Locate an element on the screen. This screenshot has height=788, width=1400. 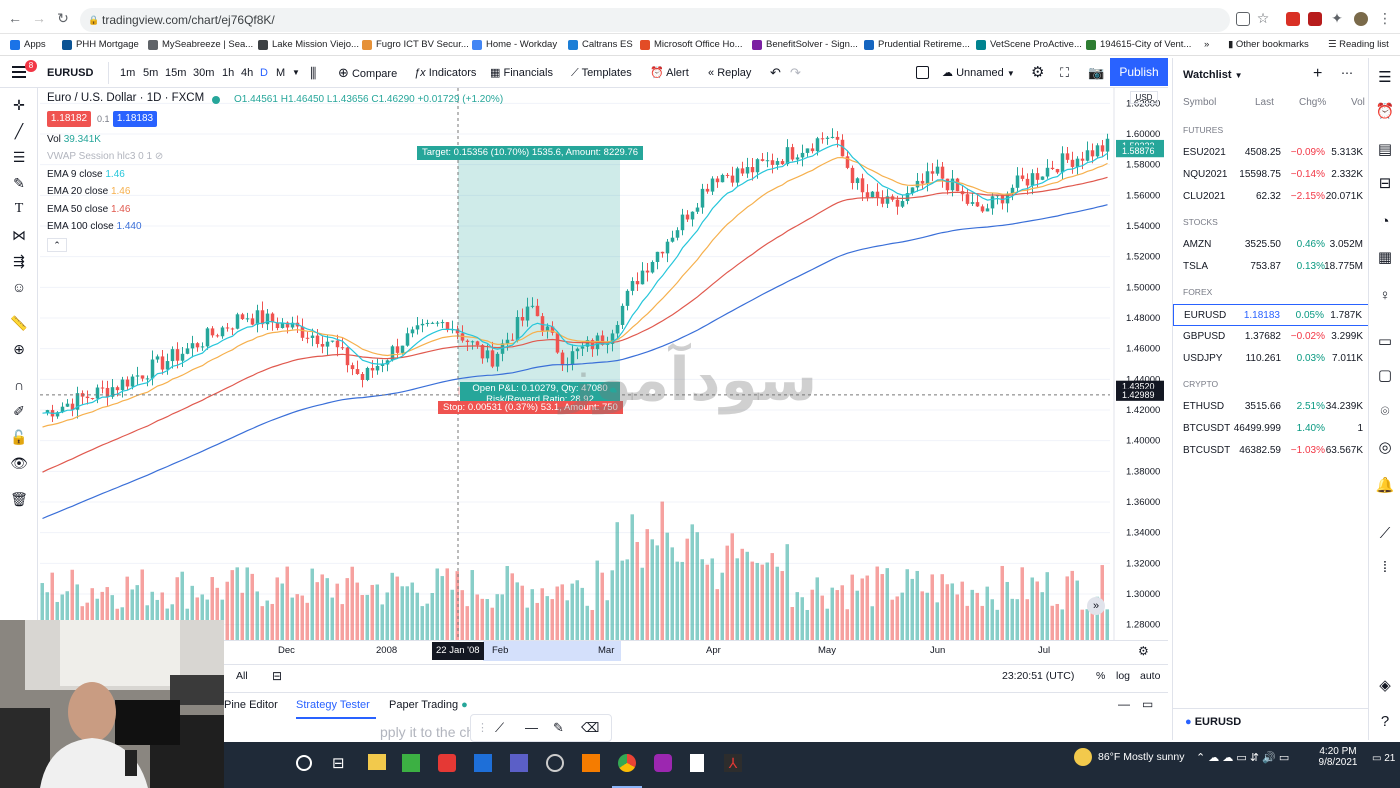
trendline-icon: ╱ is located at coordinates (19, 131).